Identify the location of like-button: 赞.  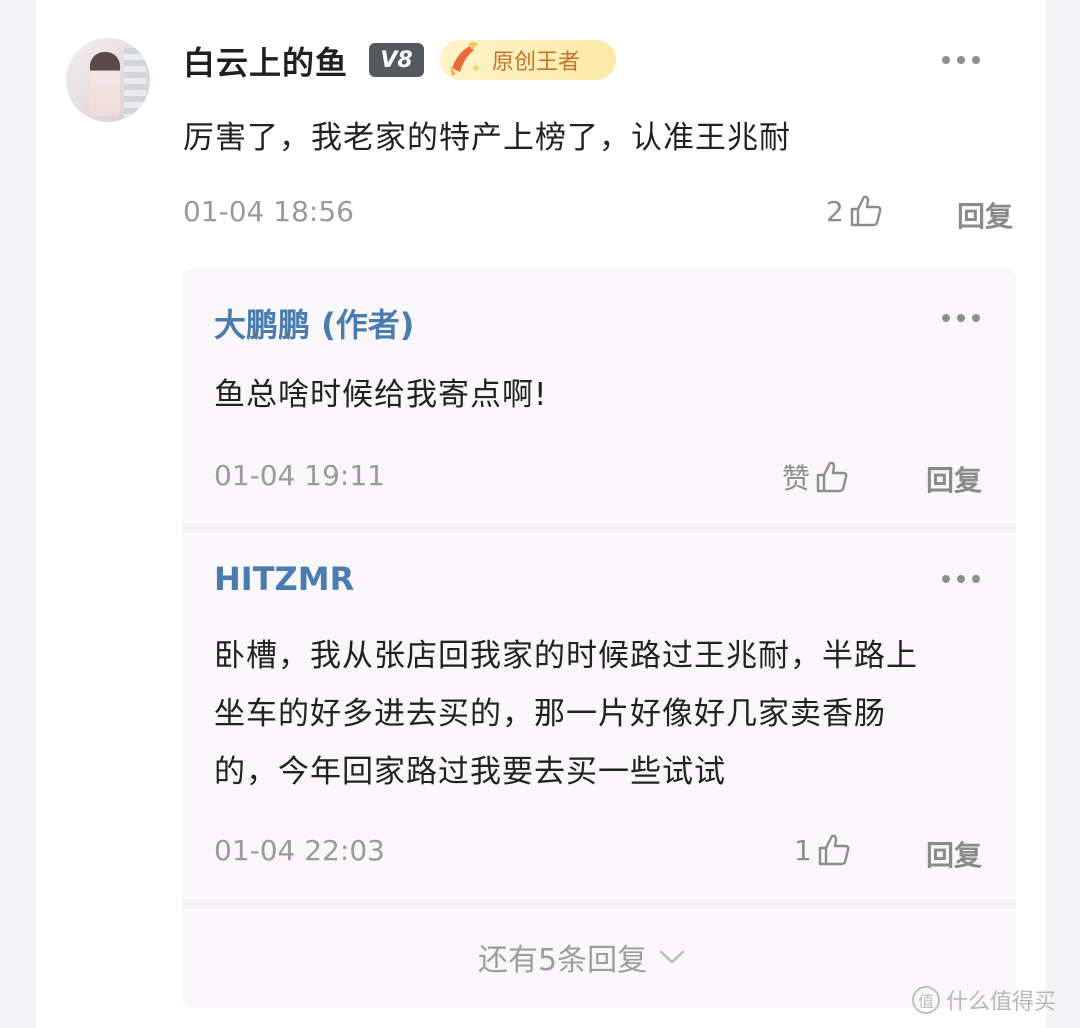
(816, 477).